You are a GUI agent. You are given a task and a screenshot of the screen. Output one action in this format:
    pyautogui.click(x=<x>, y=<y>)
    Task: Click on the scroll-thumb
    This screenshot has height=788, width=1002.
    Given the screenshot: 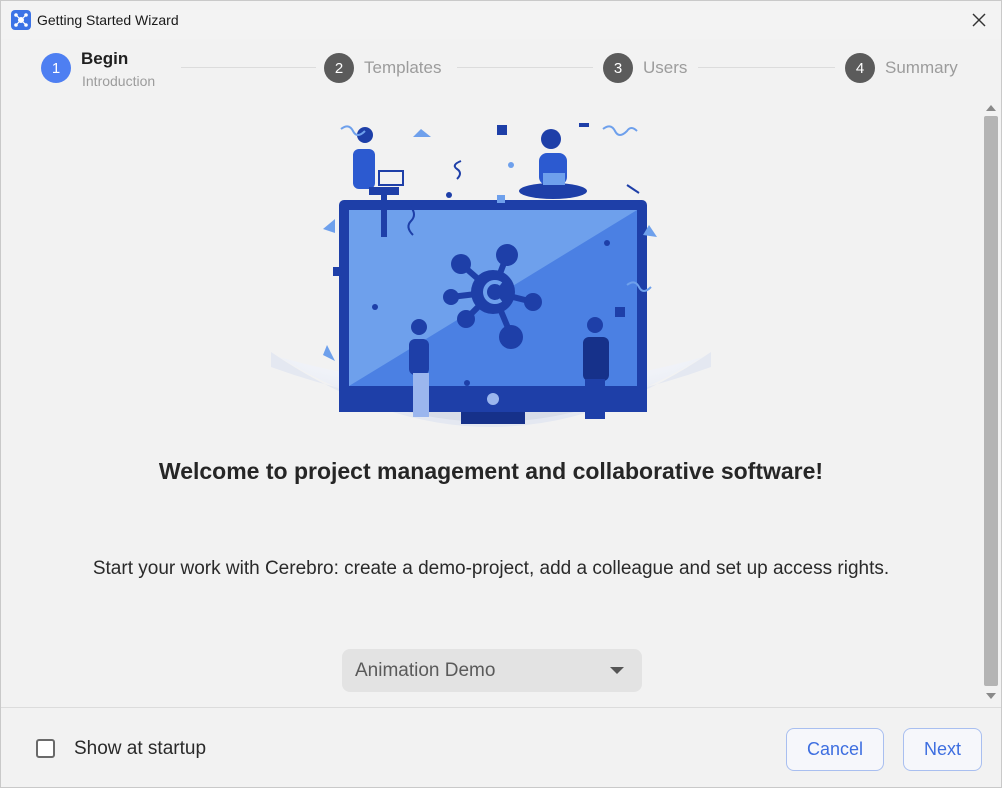 What is the action you would take?
    pyautogui.click(x=991, y=401)
    